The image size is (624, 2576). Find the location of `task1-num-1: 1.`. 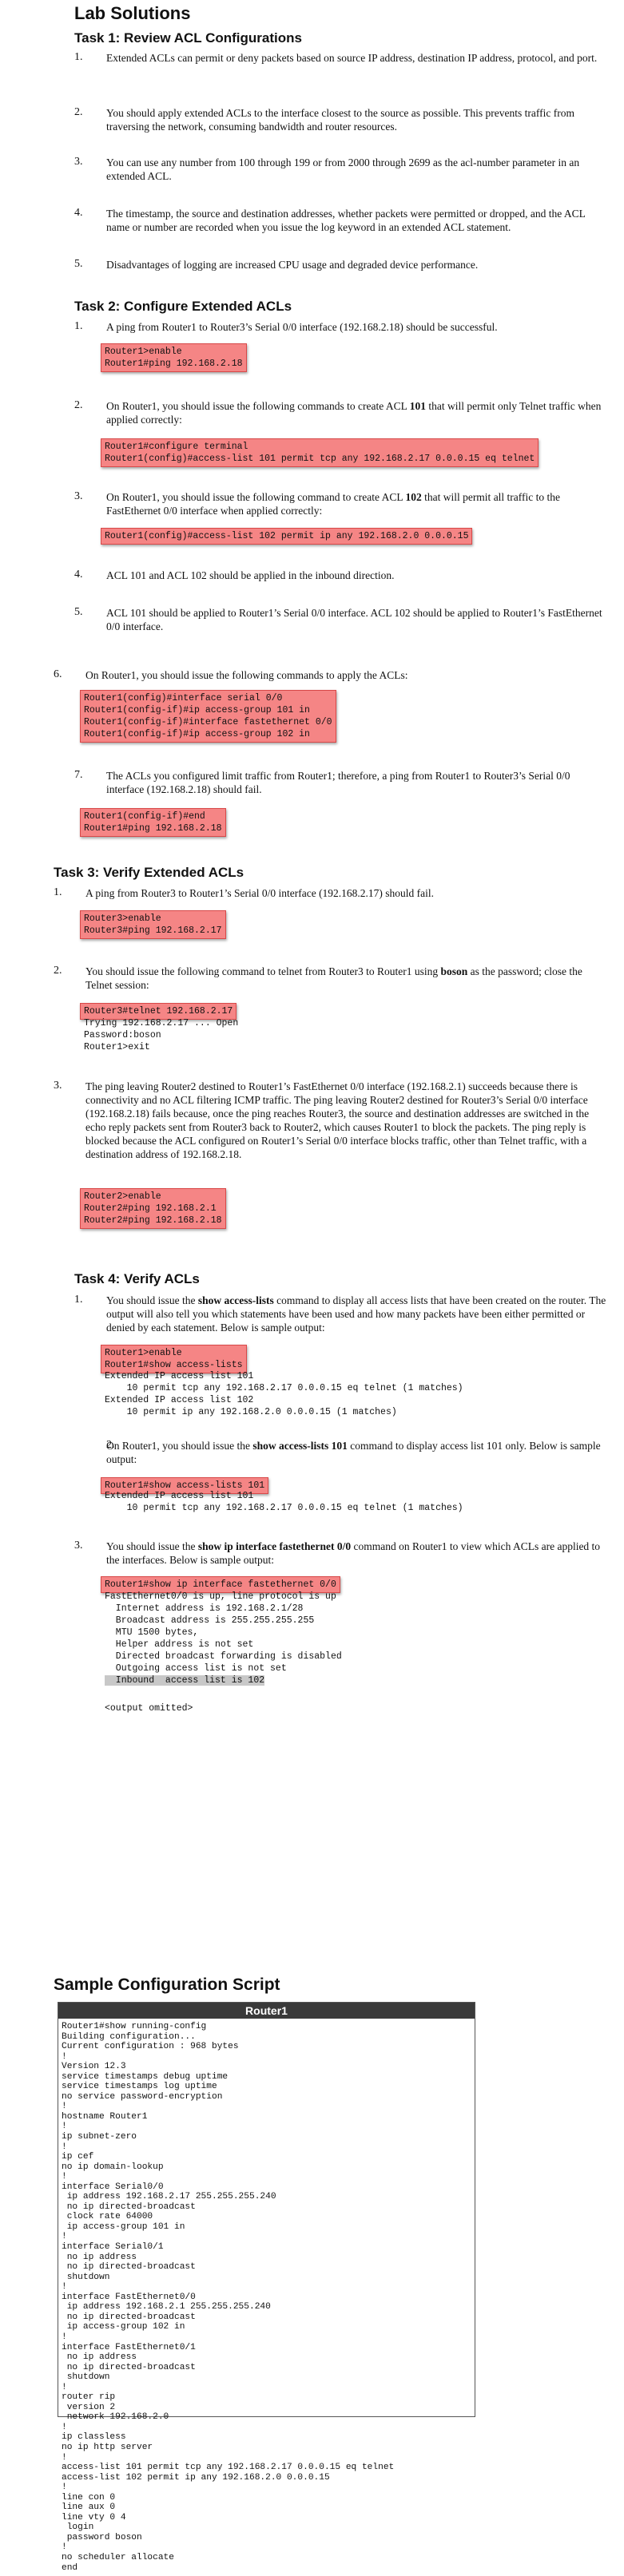

task1-num-1: 1. is located at coordinates (78, 57).